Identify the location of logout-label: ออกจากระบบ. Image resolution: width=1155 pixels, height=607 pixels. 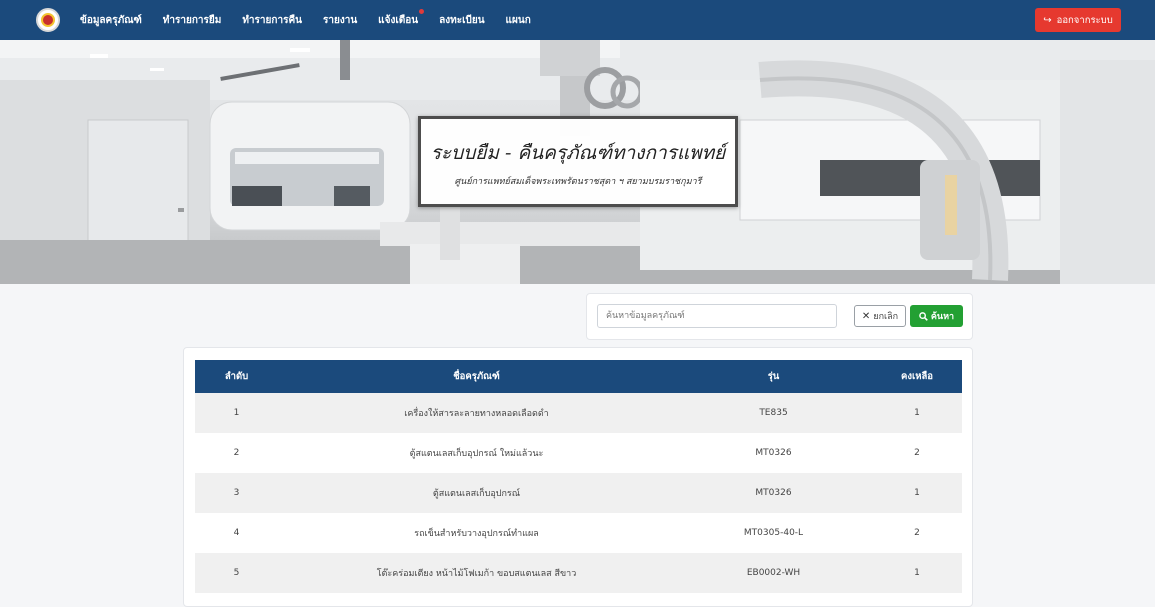
(1084, 20).